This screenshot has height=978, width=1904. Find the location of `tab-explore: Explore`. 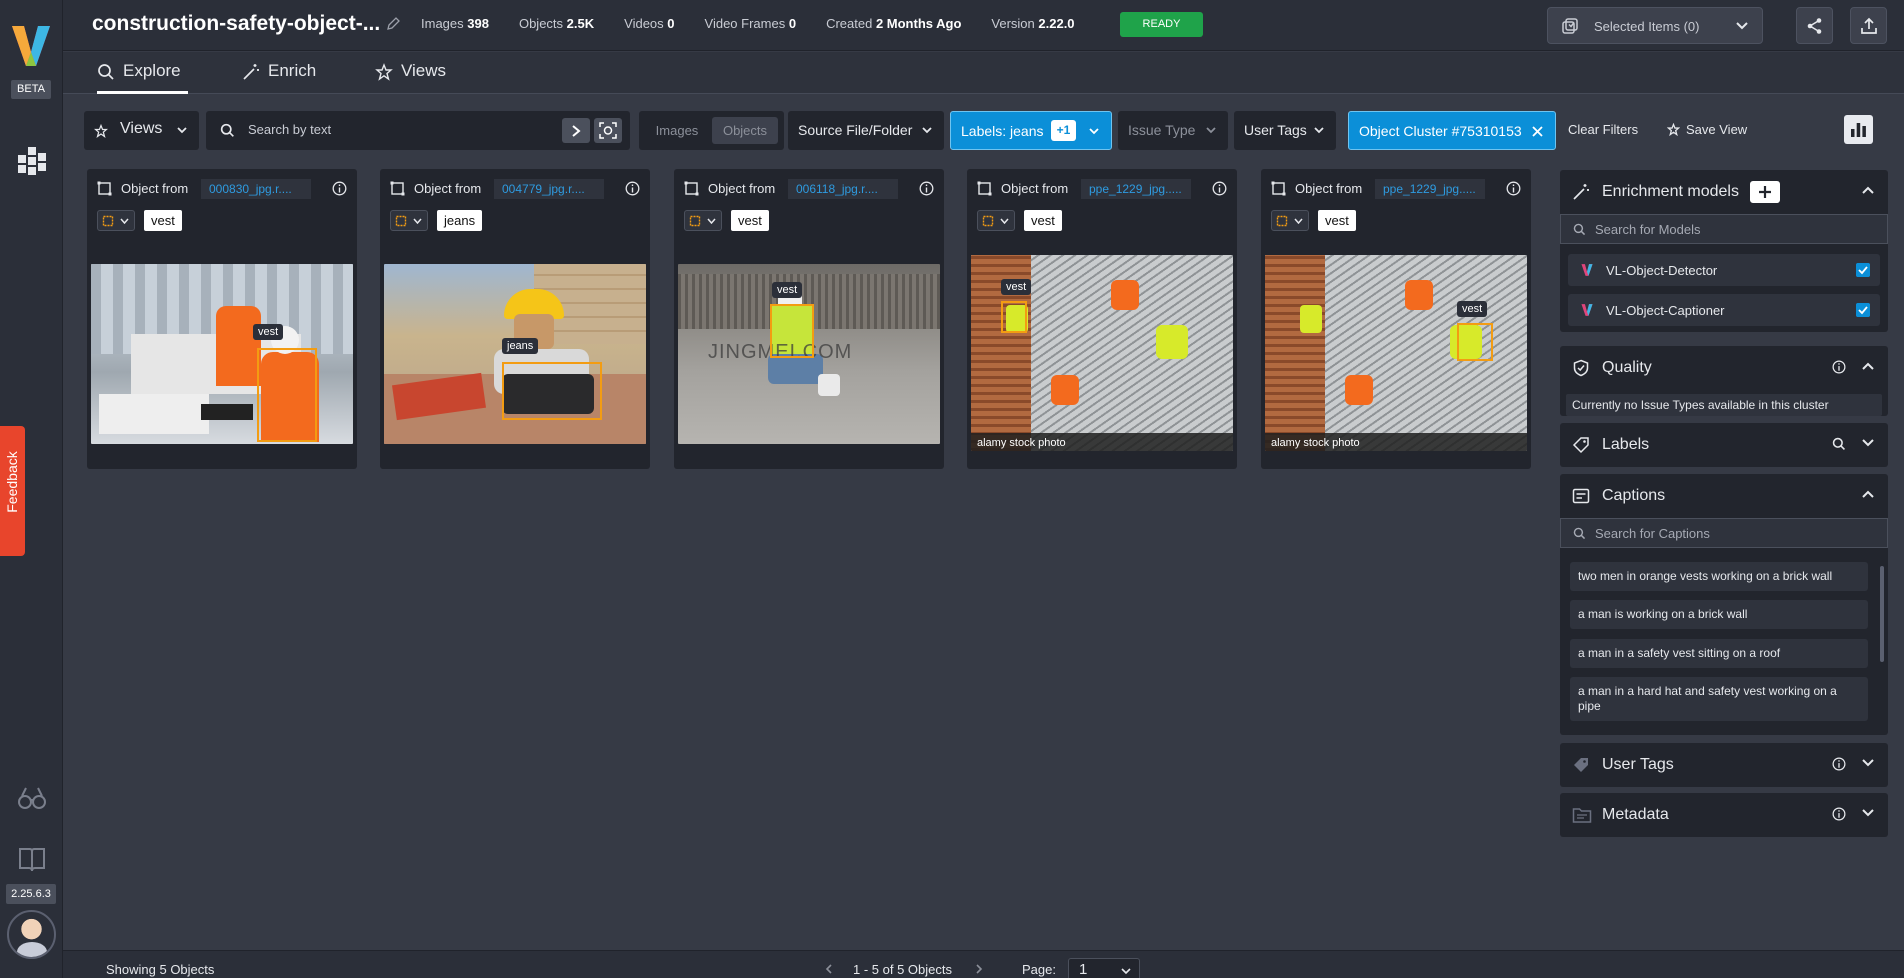

tab-explore: Explore is located at coordinates (142, 77).